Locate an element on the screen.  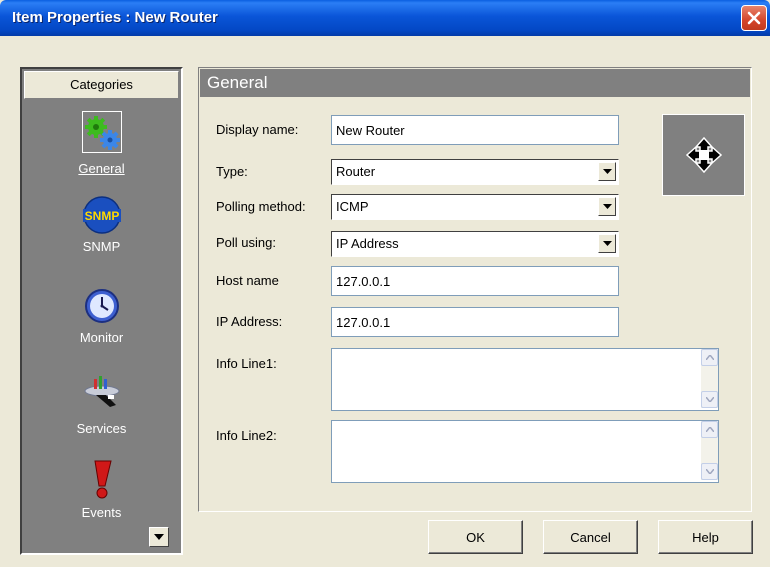
polling-method-value: ICMP is located at coordinates (352, 206).